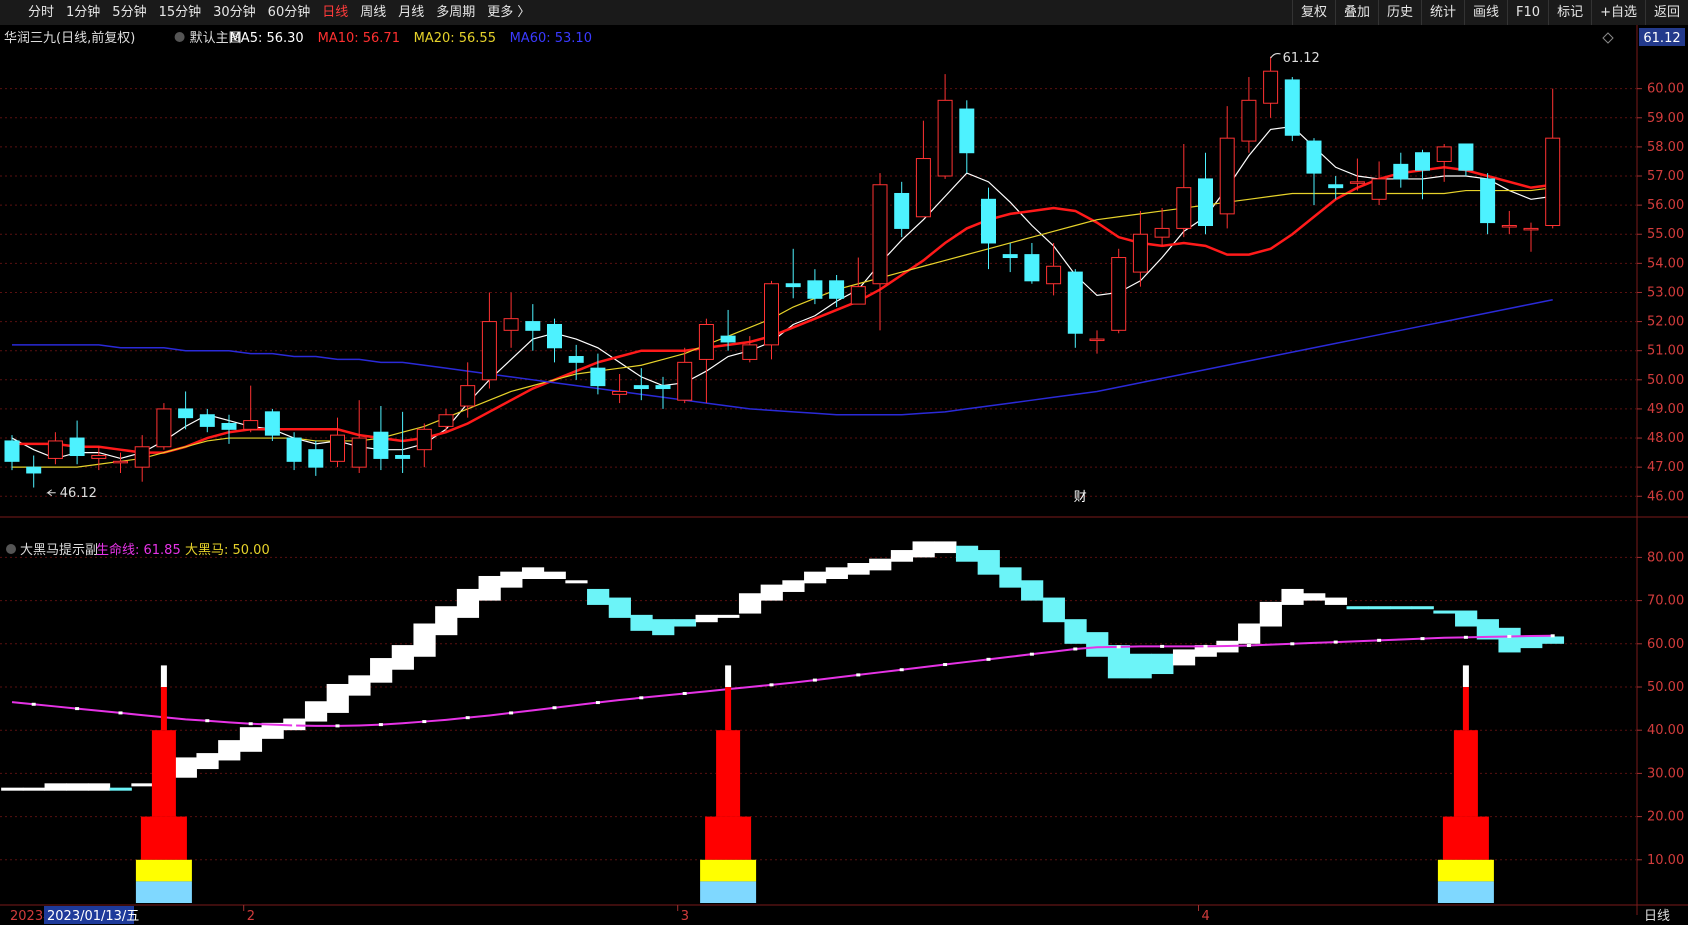 The width and height of the screenshot is (1688, 925). I want to click on period-tab-1: 1分钟, so click(83, 12).